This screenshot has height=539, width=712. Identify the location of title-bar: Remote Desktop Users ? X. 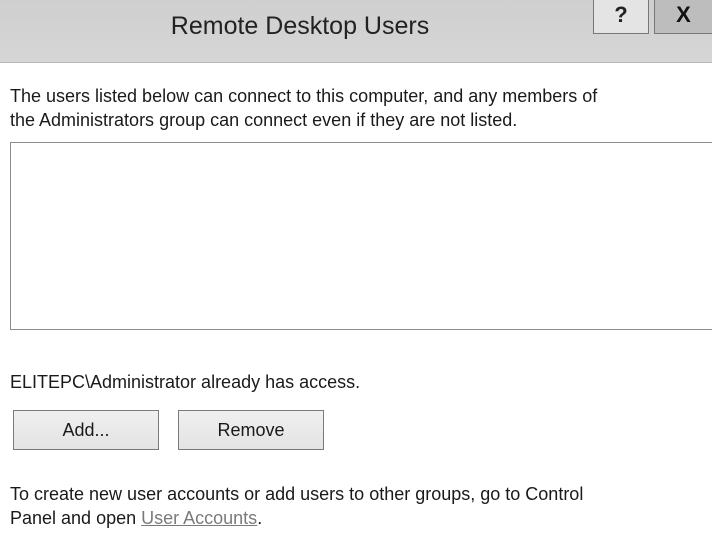
(356, 31).